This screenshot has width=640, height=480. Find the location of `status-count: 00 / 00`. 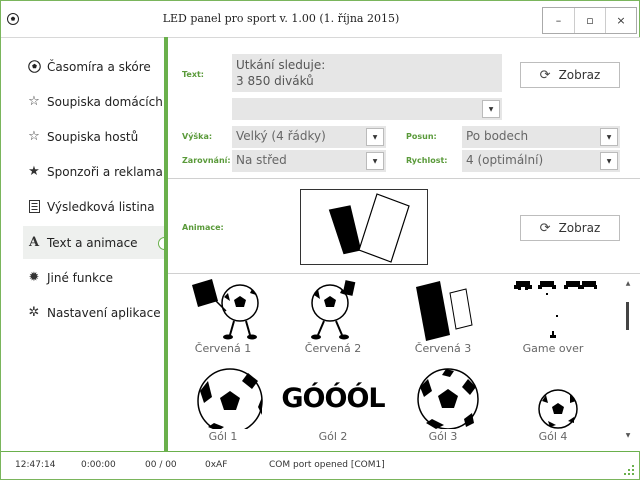

status-count: 00 / 00 is located at coordinates (161, 465).